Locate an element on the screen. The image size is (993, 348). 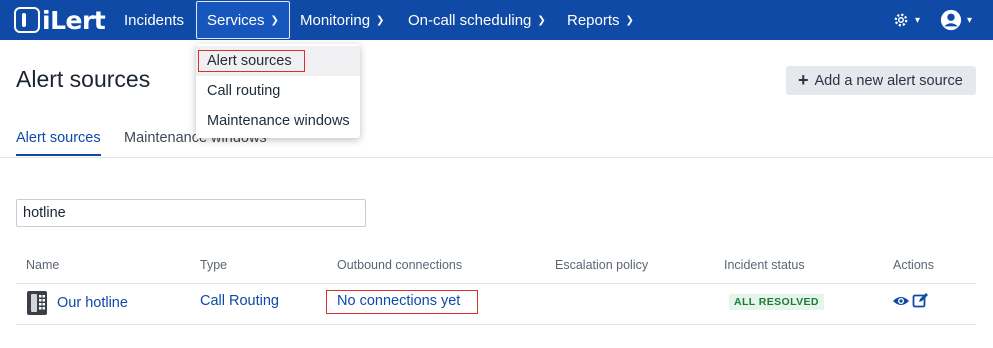
app-logo: iLert is located at coordinates (60, 20).